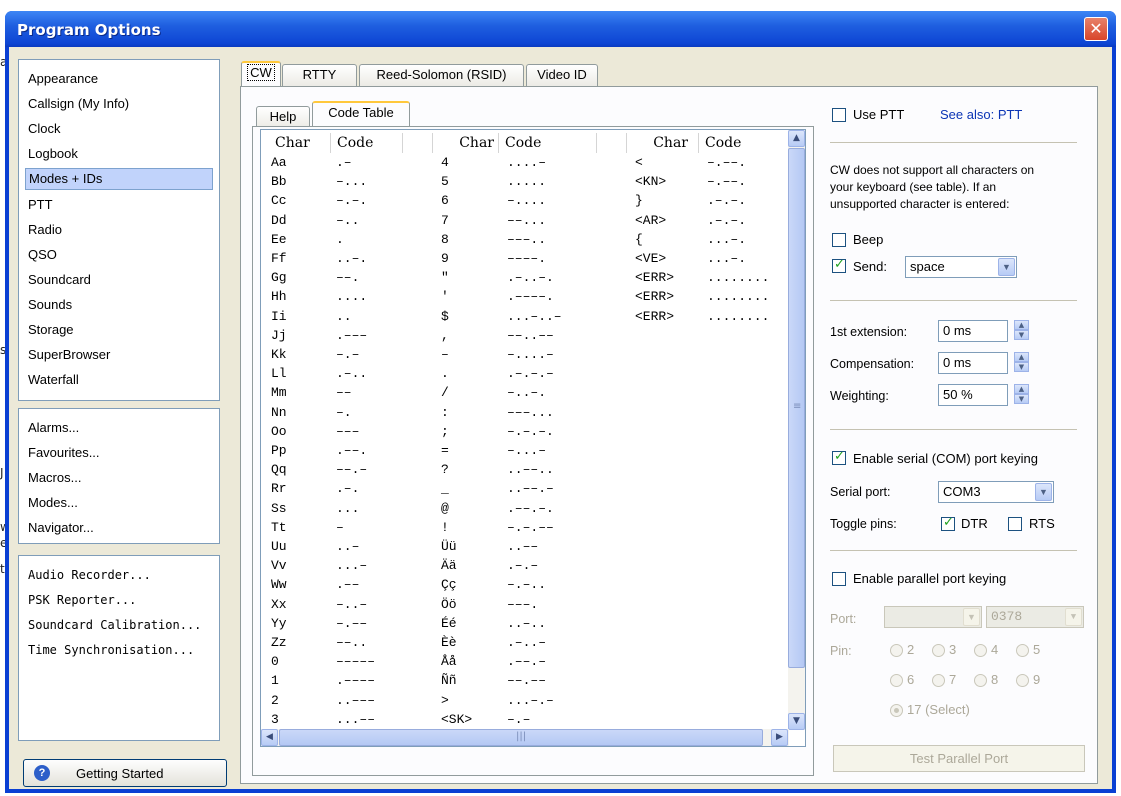 The height and width of the screenshot is (796, 1121). What do you see at coordinates (283, 117) in the screenshot?
I see `subtab-help: Help` at bounding box center [283, 117].